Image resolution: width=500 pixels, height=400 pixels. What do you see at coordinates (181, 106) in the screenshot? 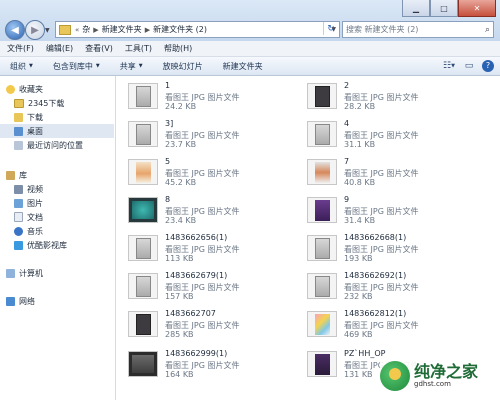
I see `file-size: 24.2 KB` at bounding box center [181, 106].